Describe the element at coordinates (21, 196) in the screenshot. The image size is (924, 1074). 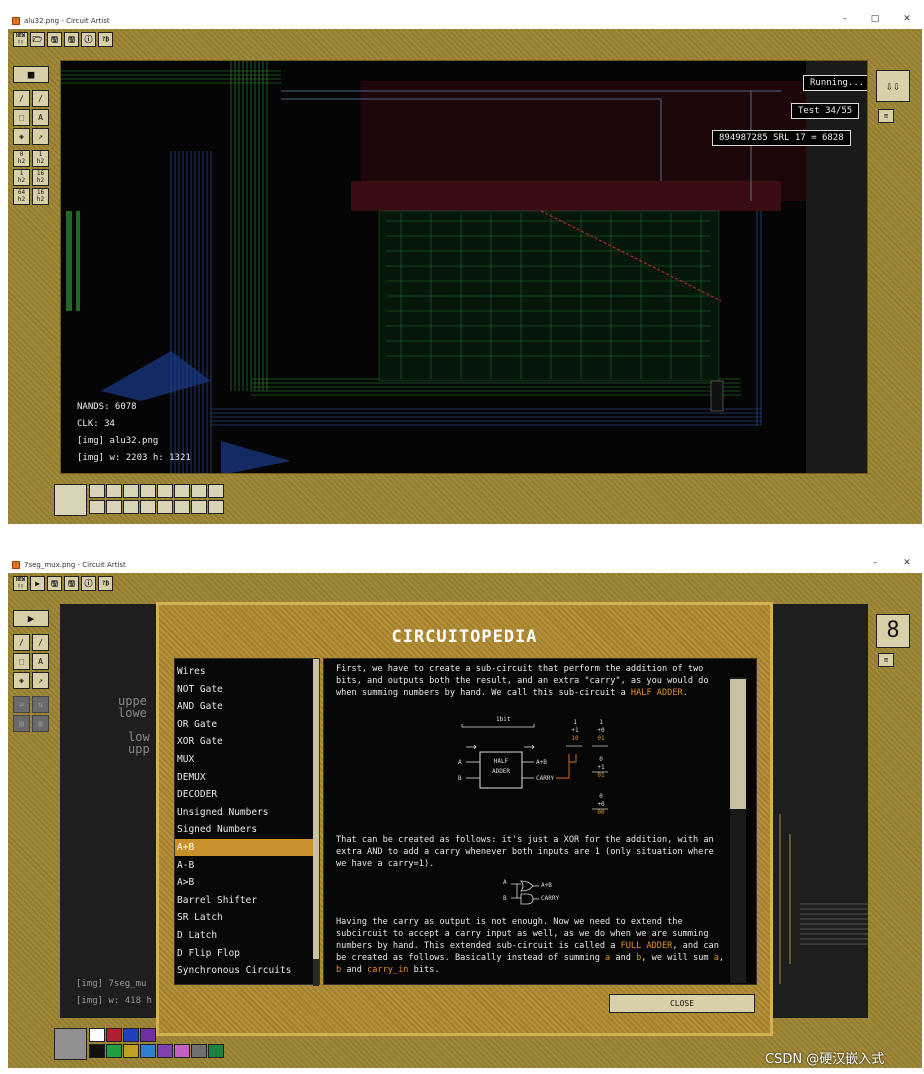
I see `bit-64-button: 64 h2` at that location.